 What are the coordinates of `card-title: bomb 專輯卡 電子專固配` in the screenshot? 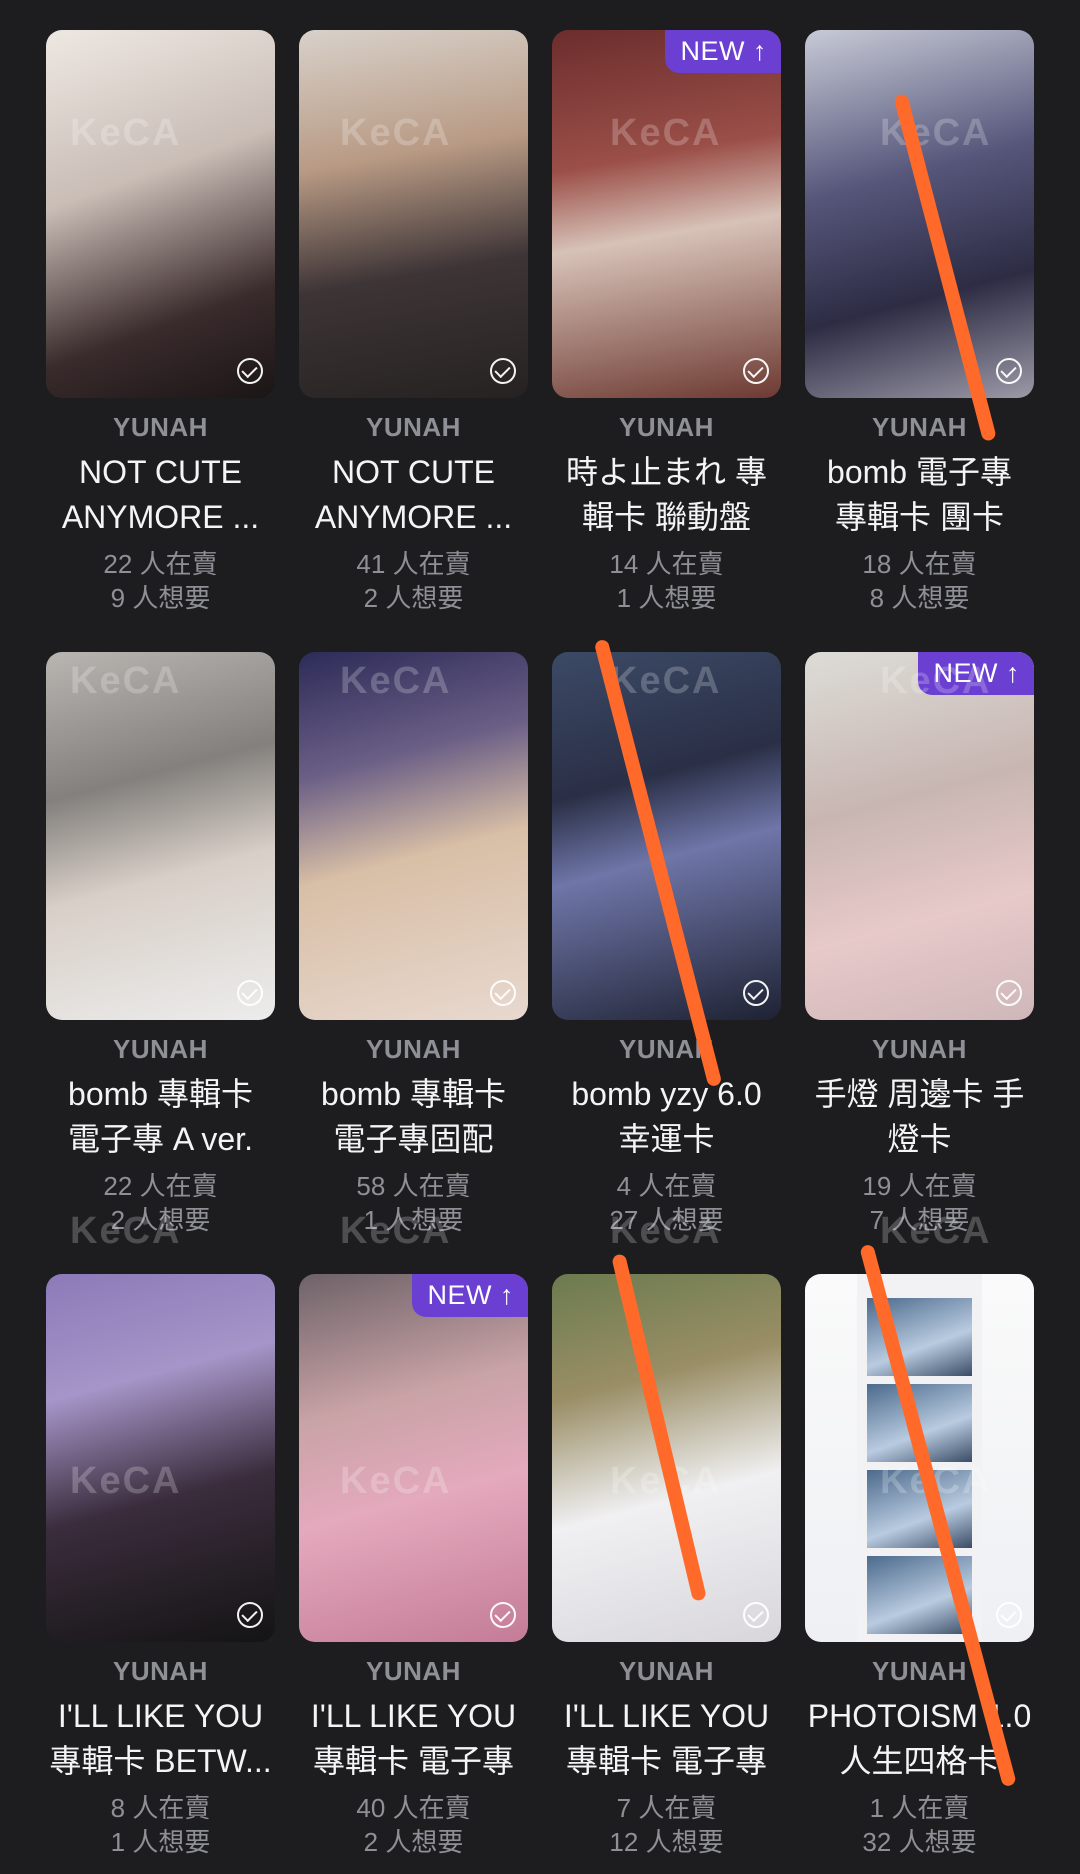 It's located at (413, 1117).